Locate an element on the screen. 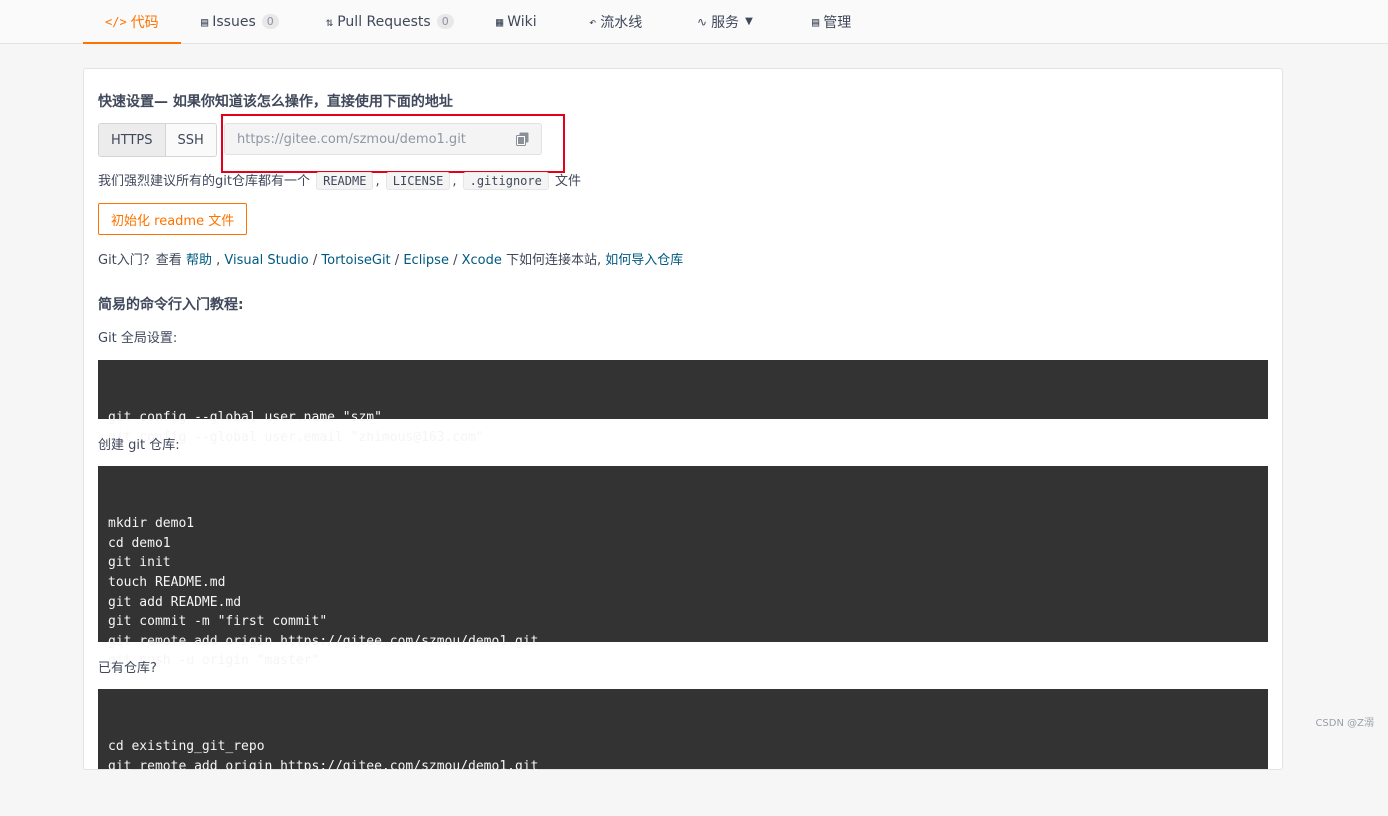  xcode-link: Xcode is located at coordinates (482, 260).